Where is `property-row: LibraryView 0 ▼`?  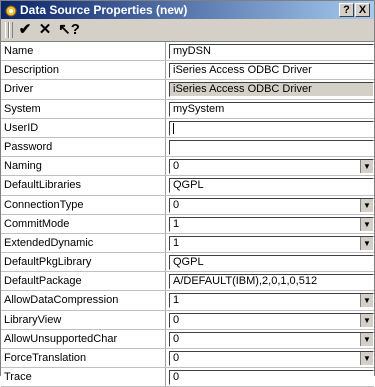
property-row: LibraryView 0 ▼ is located at coordinates (187, 320).